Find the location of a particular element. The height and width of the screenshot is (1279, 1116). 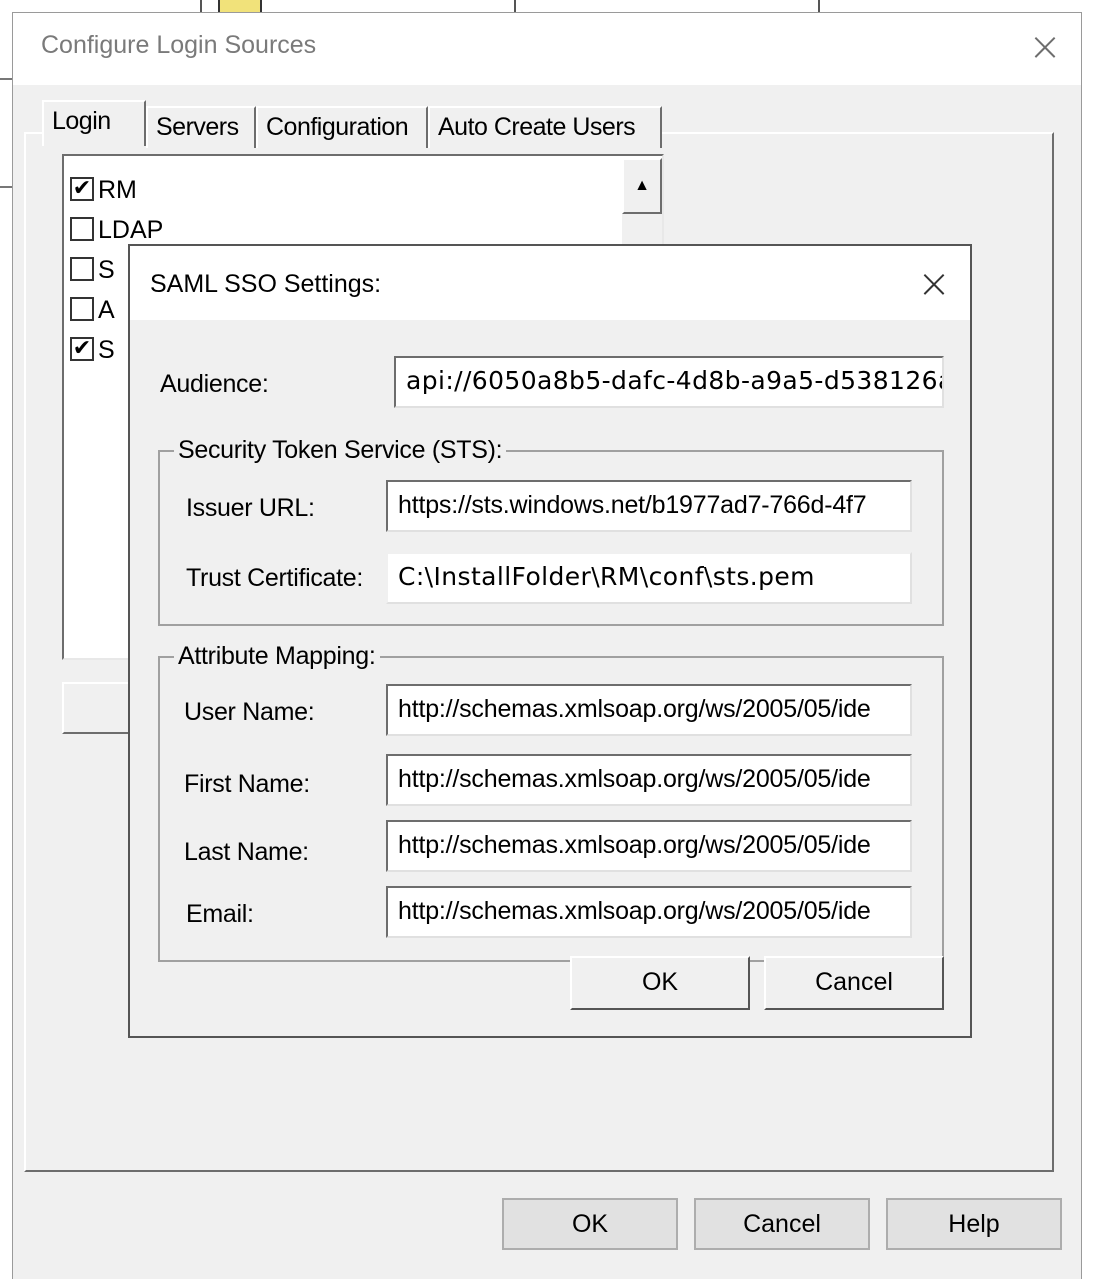

list-item: ✔ S is located at coordinates (92, 350).